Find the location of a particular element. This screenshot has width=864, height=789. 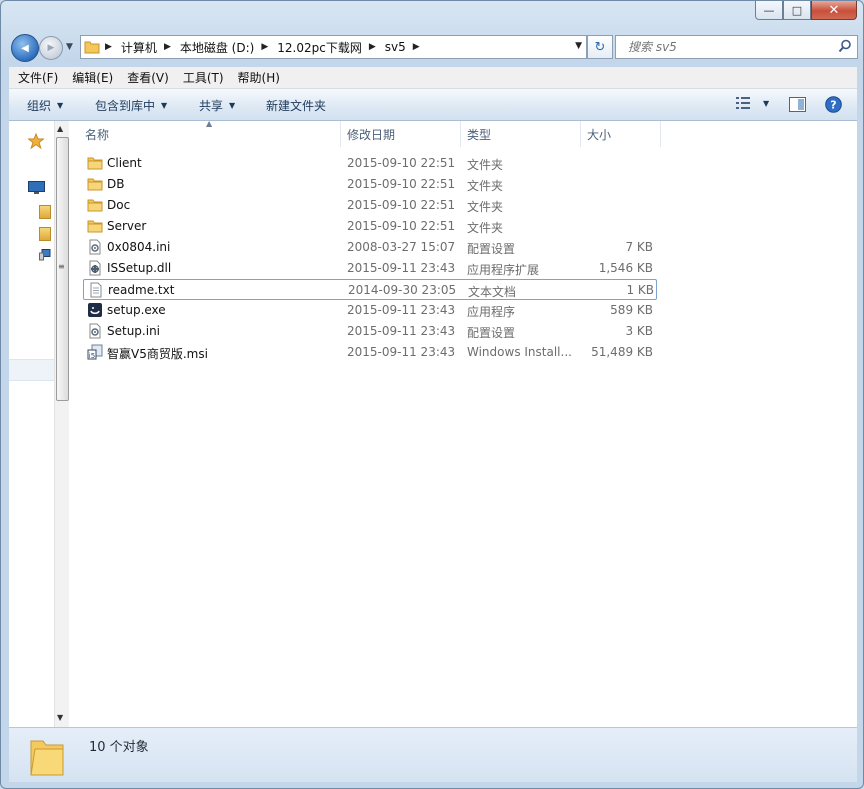

column-header-type: 类型 is located at coordinates (521, 134).